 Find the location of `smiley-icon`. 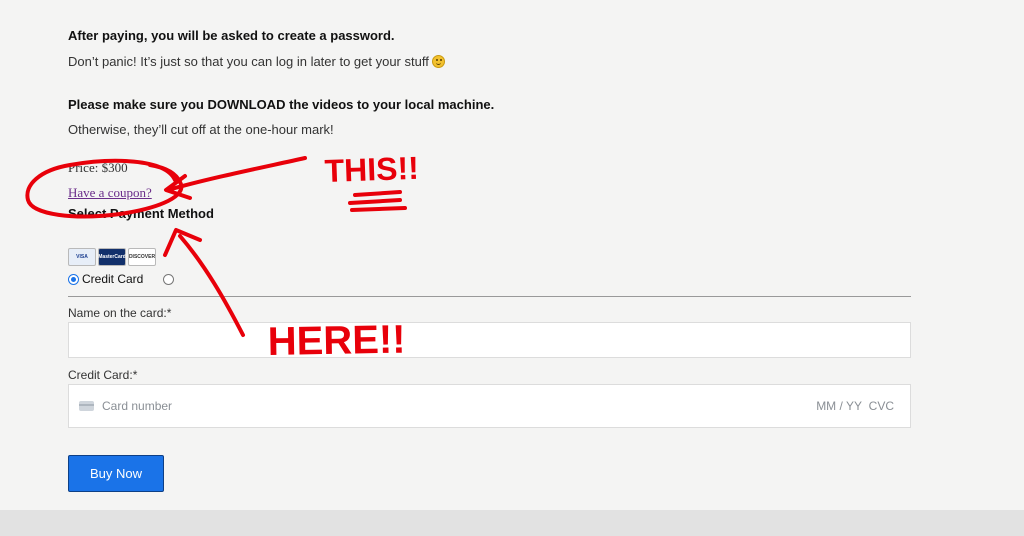

smiley-icon is located at coordinates (438, 61).